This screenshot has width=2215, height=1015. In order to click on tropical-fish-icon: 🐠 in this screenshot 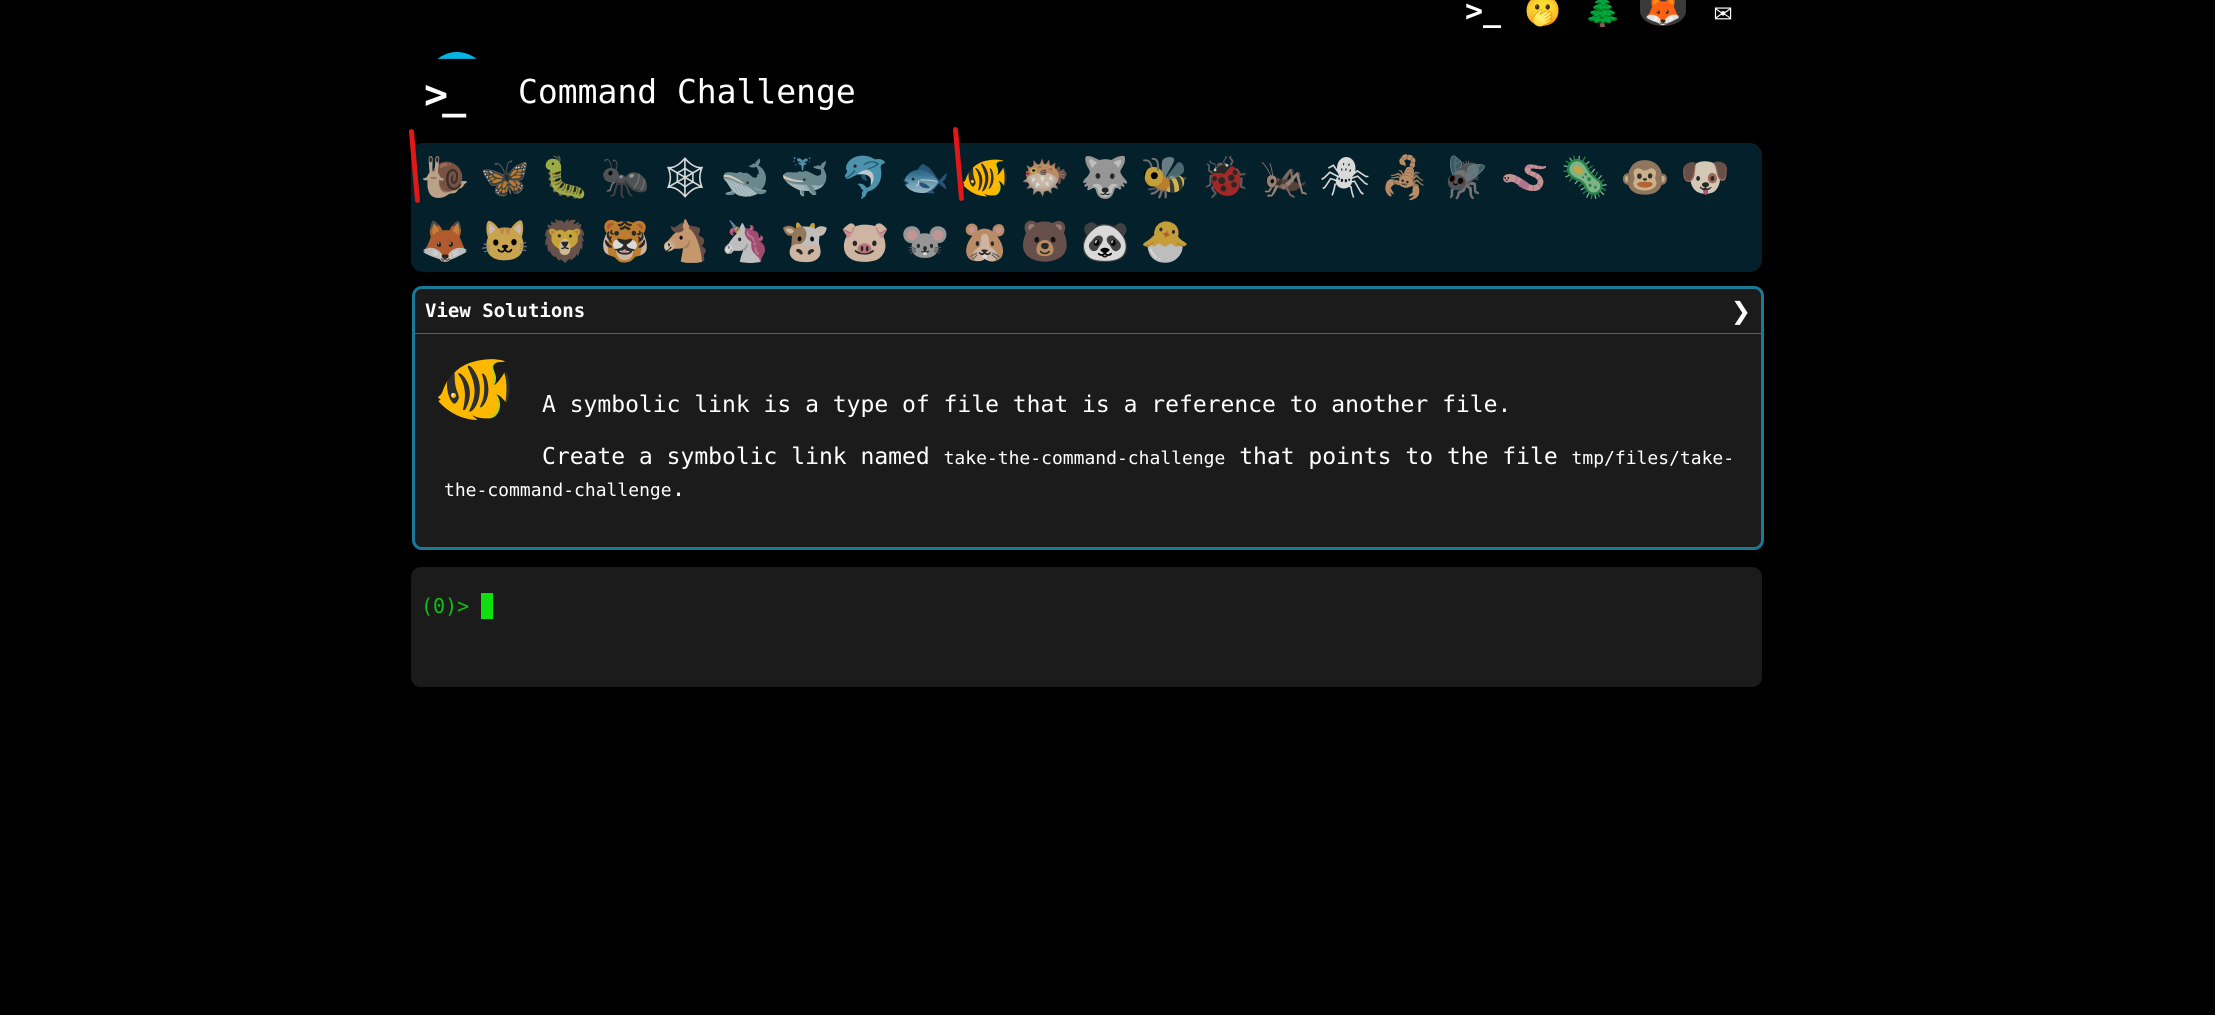, I will do `click(474, 388)`.